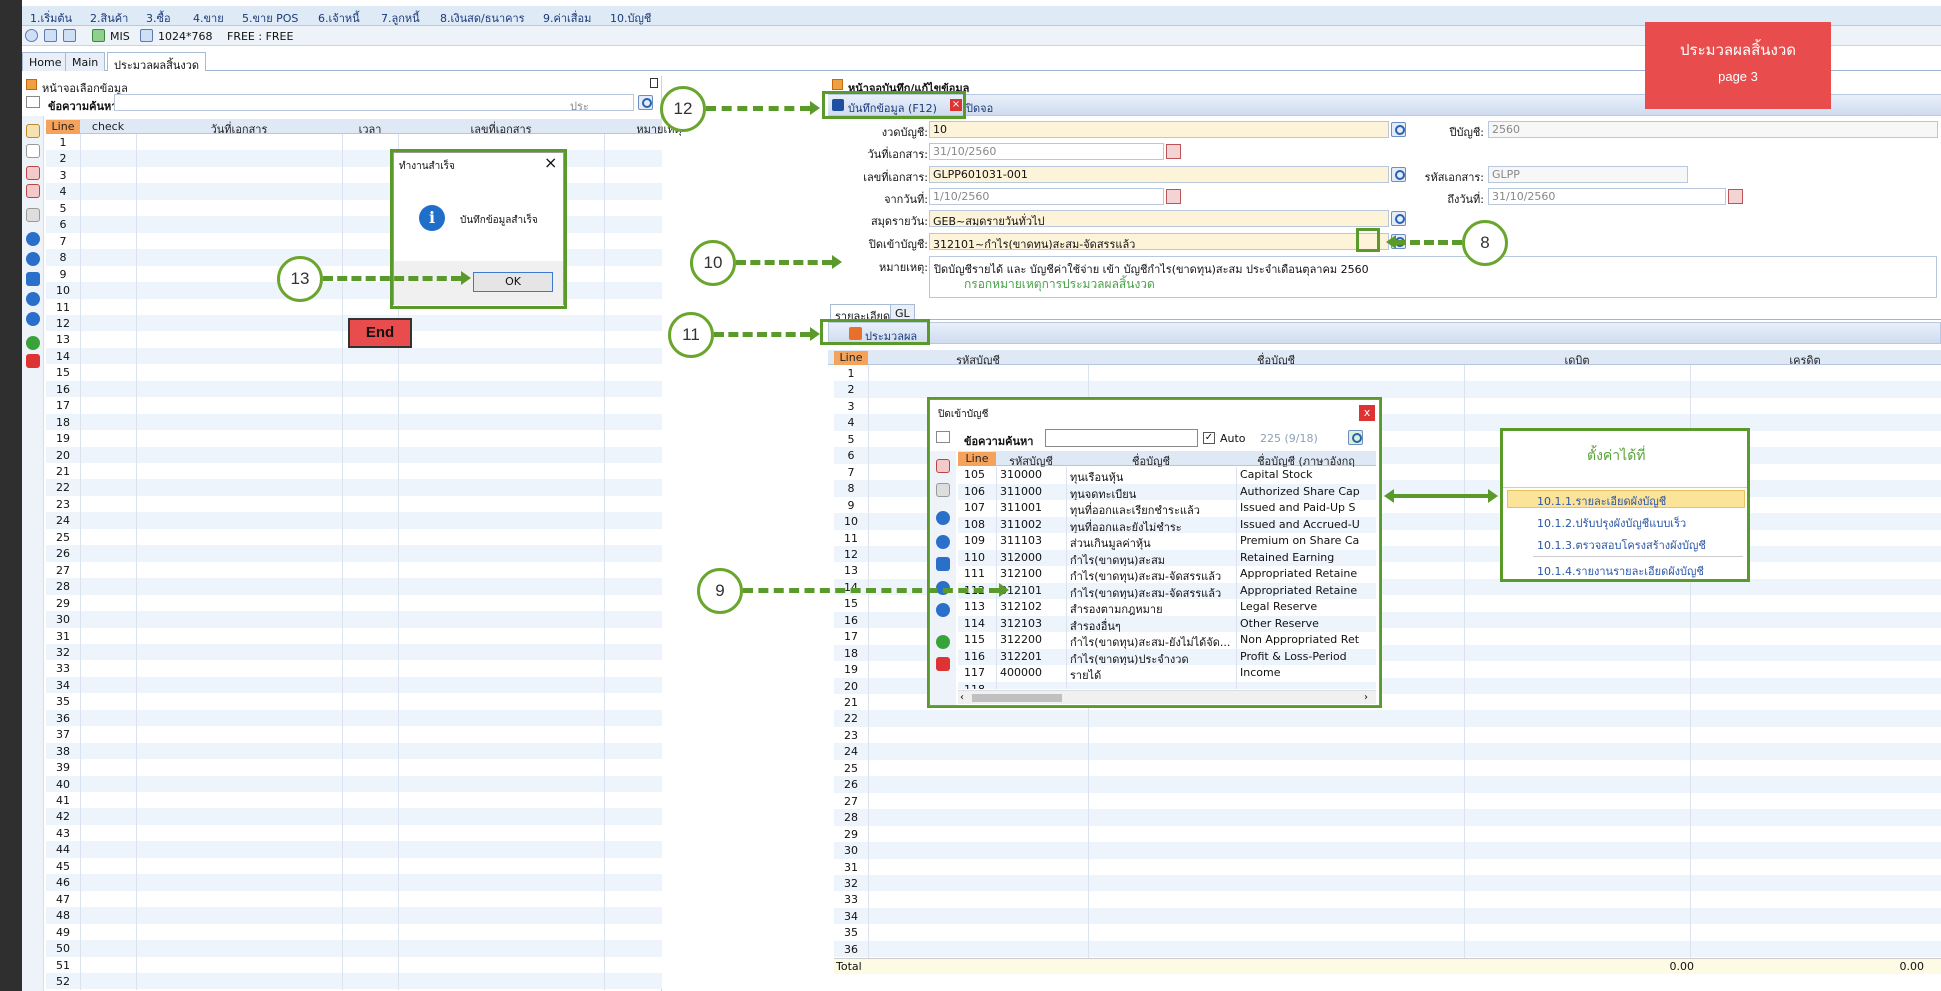  Describe the element at coordinates (31, 35) in the screenshot. I see `clock-icon` at that location.